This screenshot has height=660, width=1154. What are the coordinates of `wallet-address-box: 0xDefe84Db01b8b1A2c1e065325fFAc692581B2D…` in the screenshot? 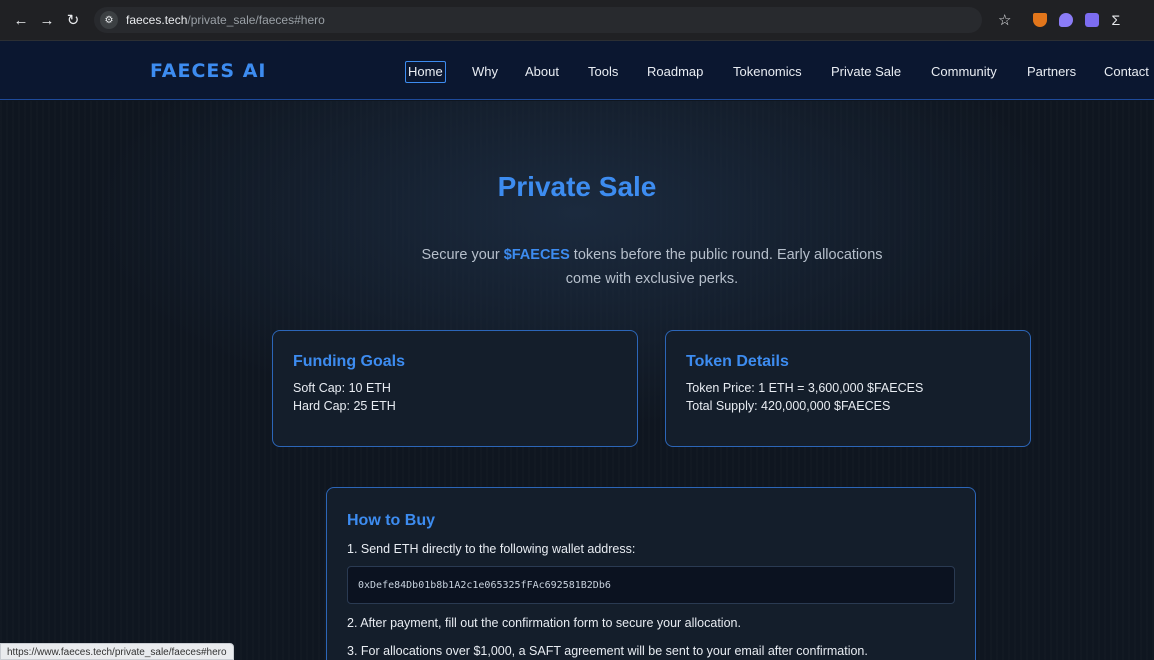 It's located at (651, 585).